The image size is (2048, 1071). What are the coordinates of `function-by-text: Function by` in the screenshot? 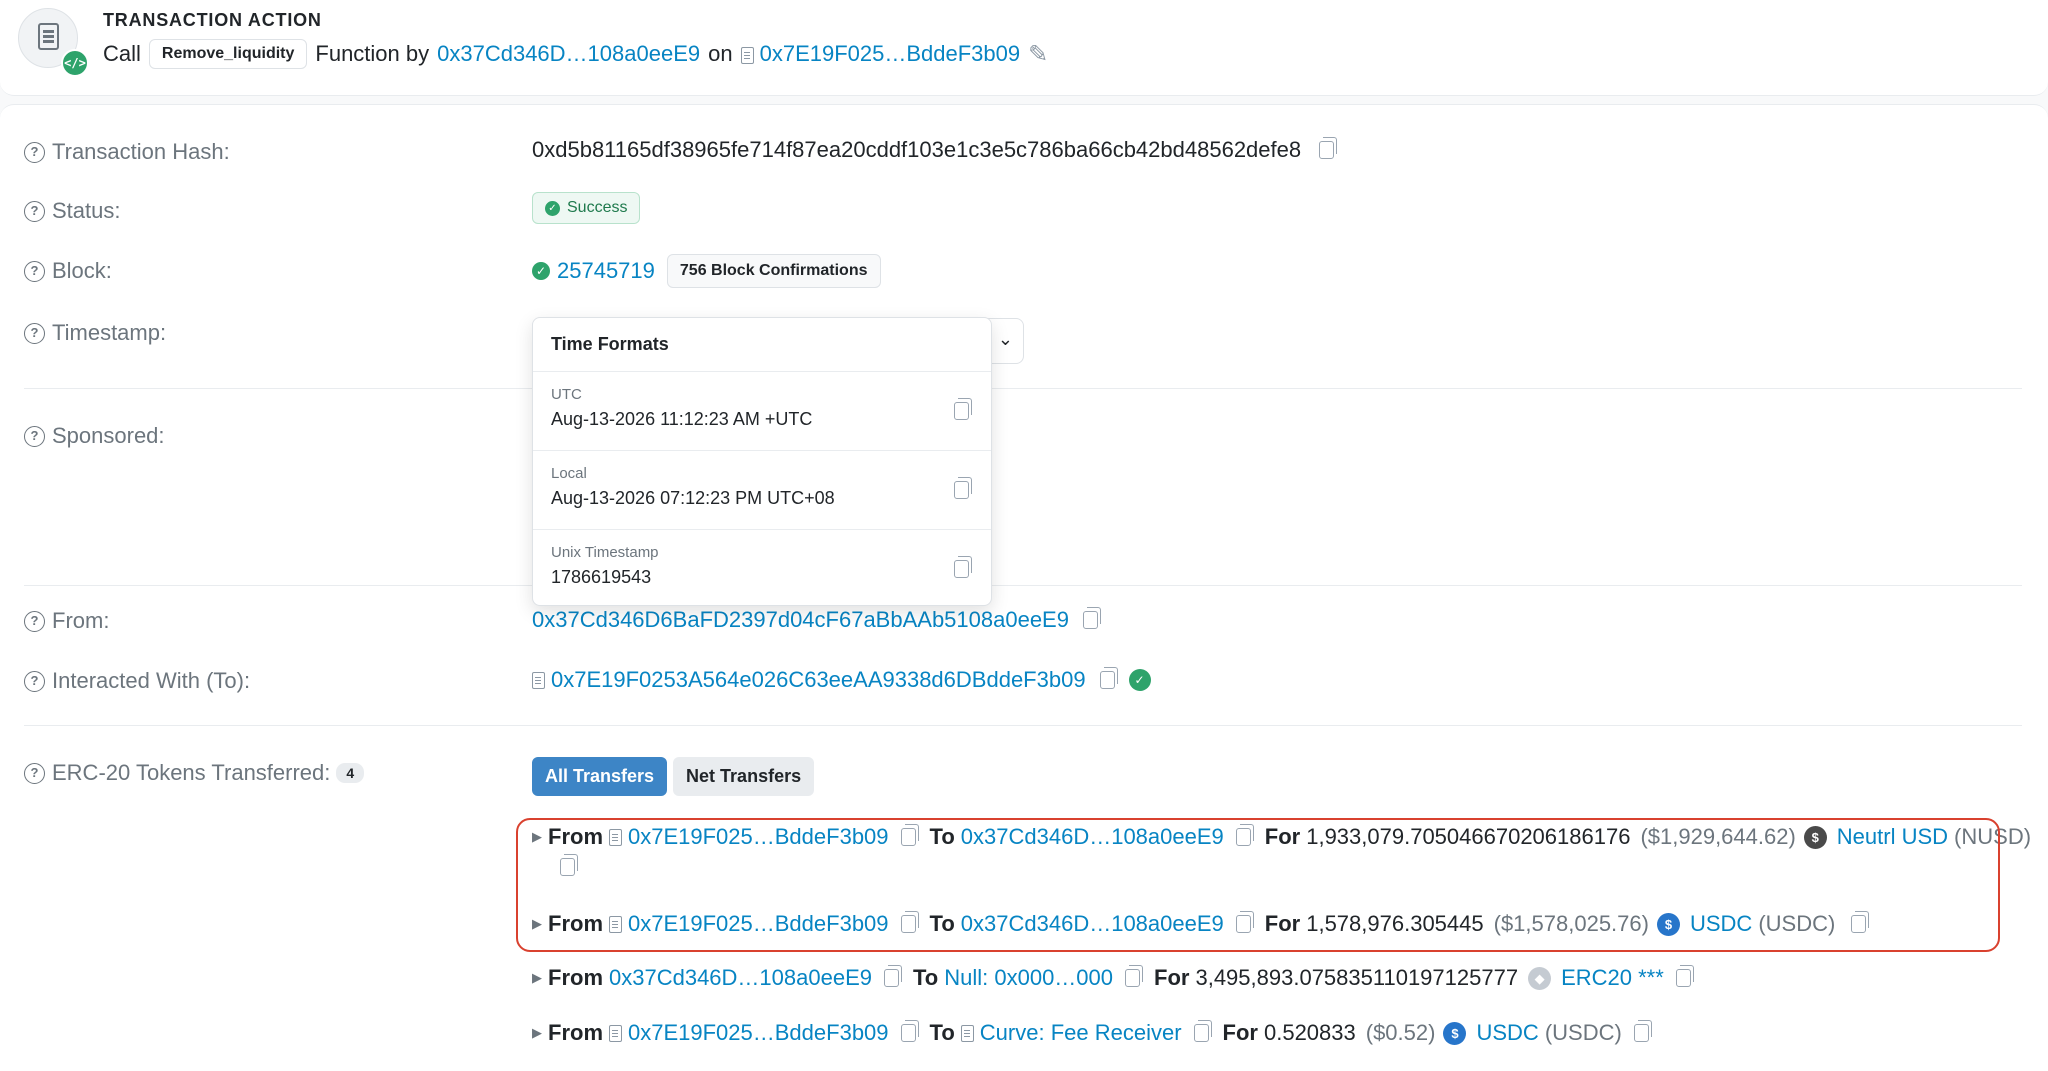 It's located at (372, 53).